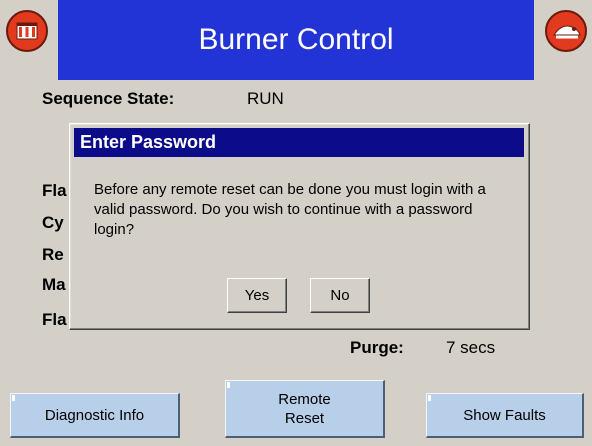  Describe the element at coordinates (299, 142) in the screenshot. I see `dialog-title: Enter Password` at that location.